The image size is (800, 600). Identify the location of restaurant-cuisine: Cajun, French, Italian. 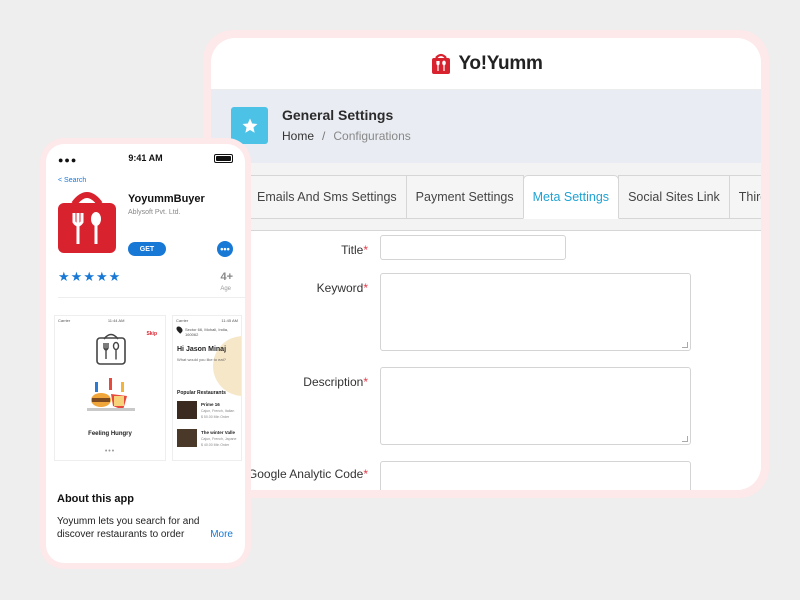
(218, 411).